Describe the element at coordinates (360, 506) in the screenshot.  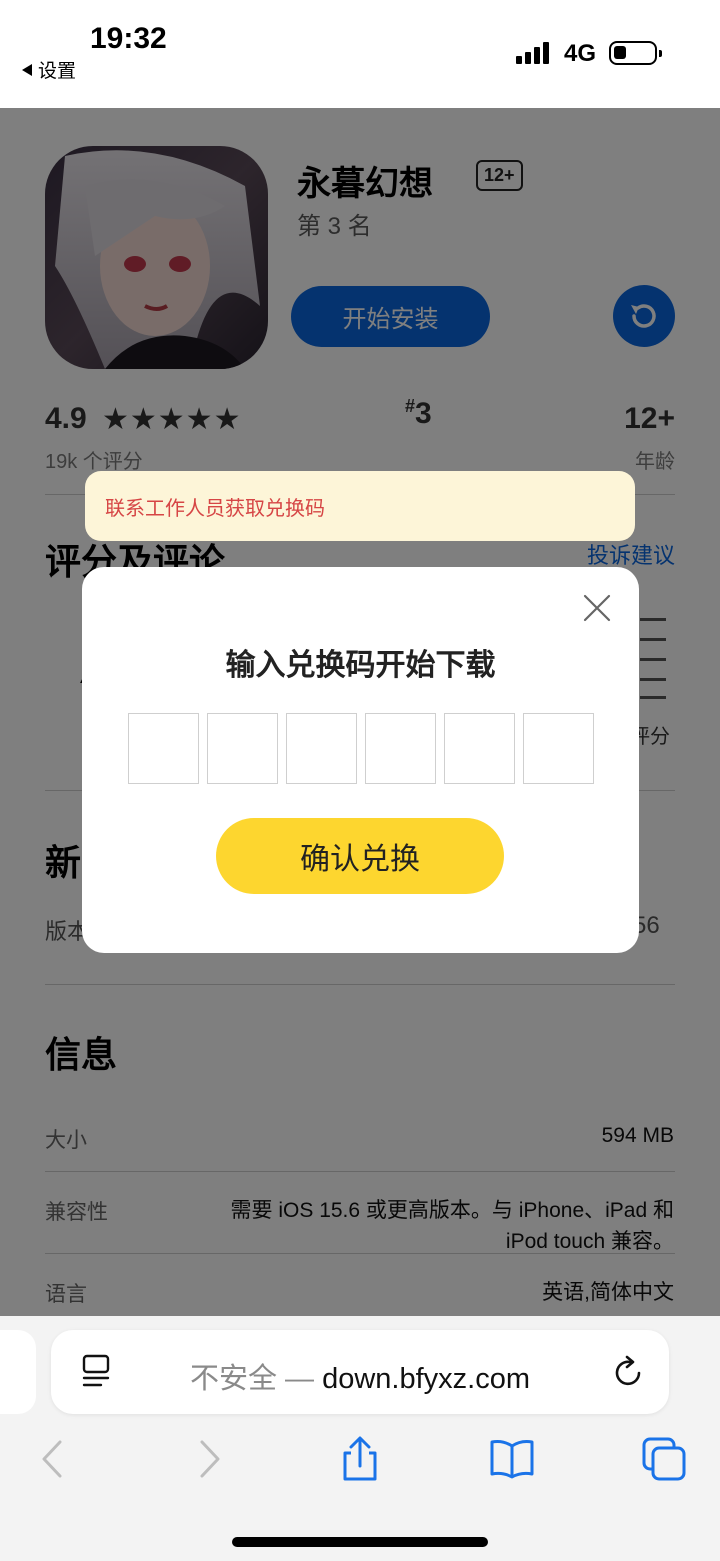
I see `toast-message: 联系工作人员获取兑换码` at that location.